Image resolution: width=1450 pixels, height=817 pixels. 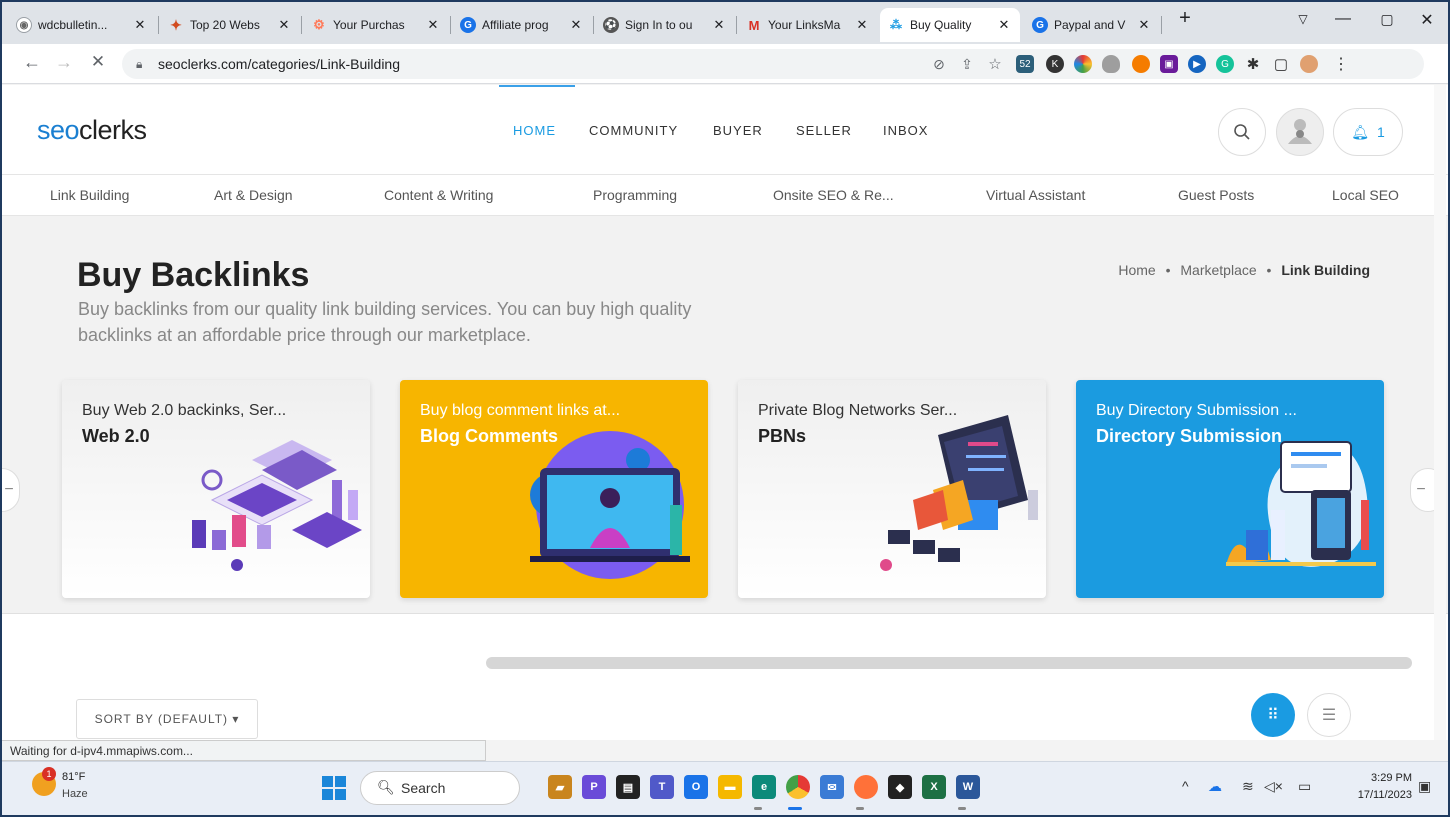 What do you see at coordinates (1303, 19) in the screenshot?
I see `tab-search-chevron-icon: ▽` at bounding box center [1303, 19].